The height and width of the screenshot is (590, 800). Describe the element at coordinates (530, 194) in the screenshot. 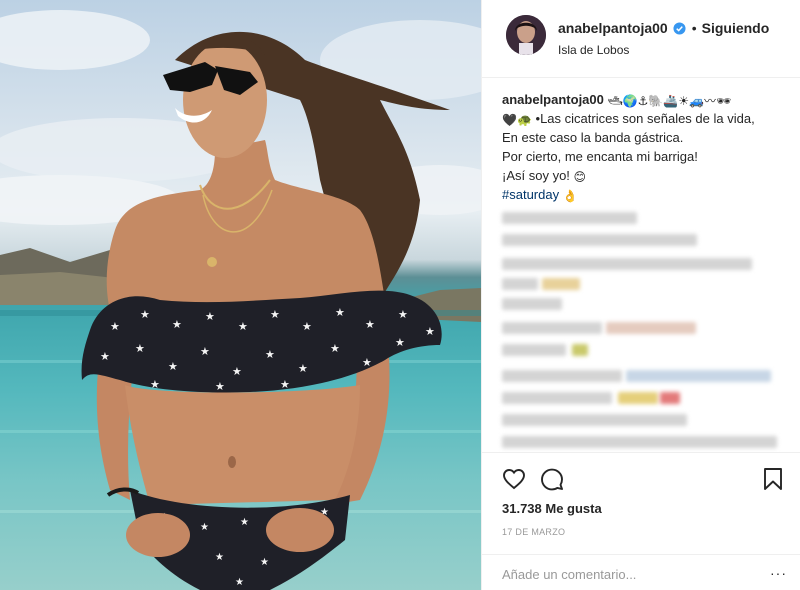

I see `hashtag-link: #saturday` at that location.